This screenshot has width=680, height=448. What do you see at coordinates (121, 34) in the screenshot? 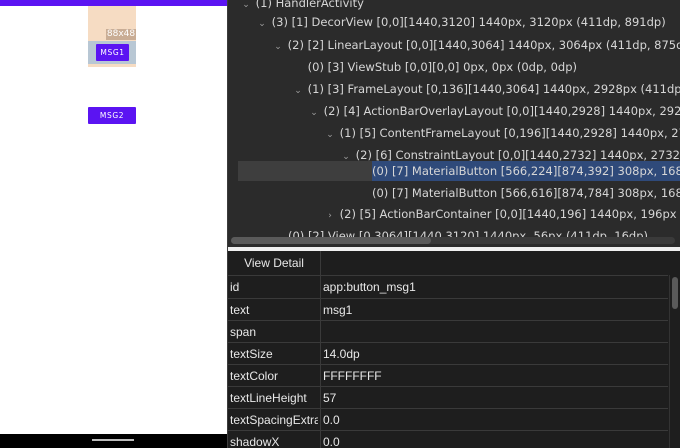
I see `size-badge: 88x48` at bounding box center [121, 34].